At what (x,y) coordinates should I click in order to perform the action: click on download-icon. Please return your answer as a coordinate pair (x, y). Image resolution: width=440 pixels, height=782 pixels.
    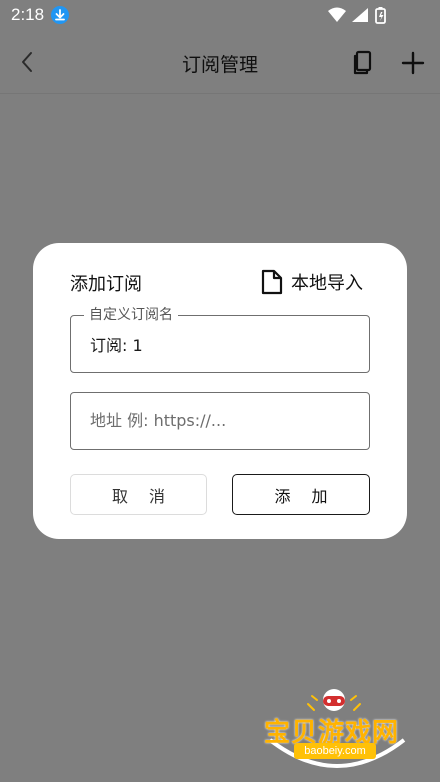
    Looking at the image, I should click on (60, 15).